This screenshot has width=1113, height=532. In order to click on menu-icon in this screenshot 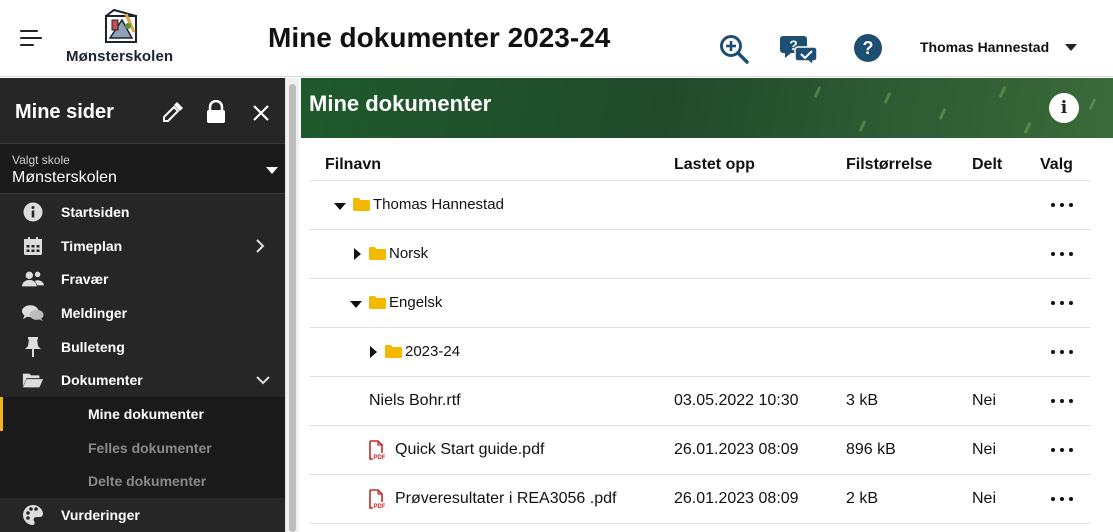, I will do `click(31, 38)`.